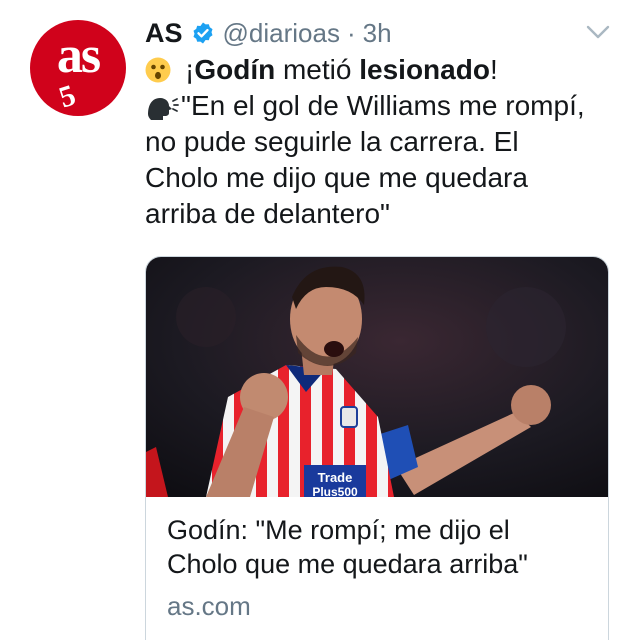  I want to click on timestamp: 3h, so click(377, 33).